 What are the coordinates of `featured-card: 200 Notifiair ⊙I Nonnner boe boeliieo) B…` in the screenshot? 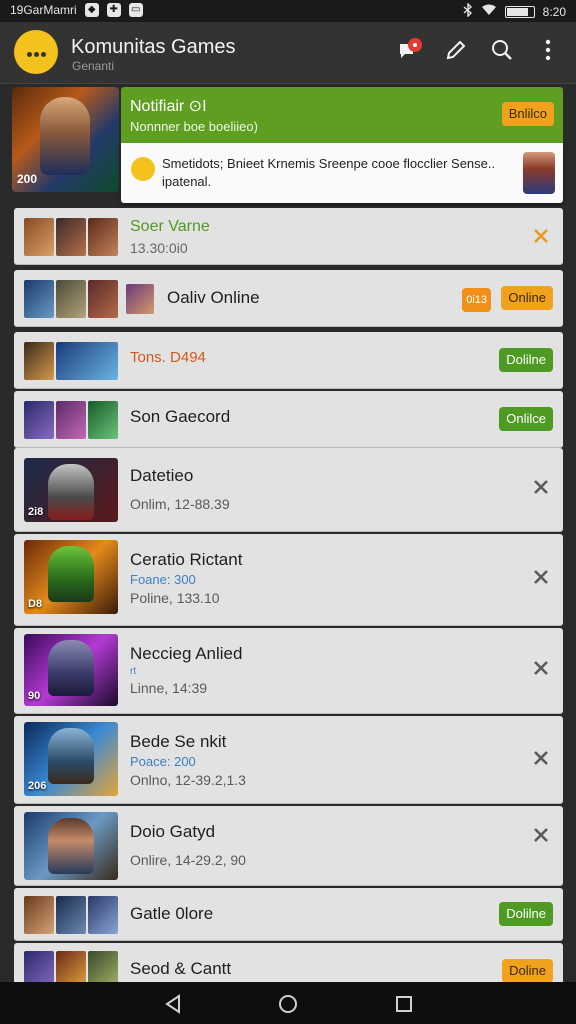 It's located at (287, 146).